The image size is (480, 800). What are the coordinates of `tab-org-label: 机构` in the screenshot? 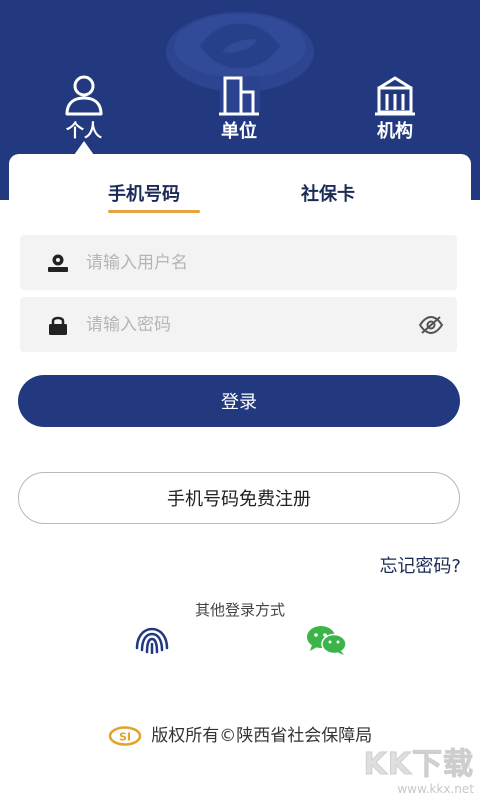 It's located at (395, 131).